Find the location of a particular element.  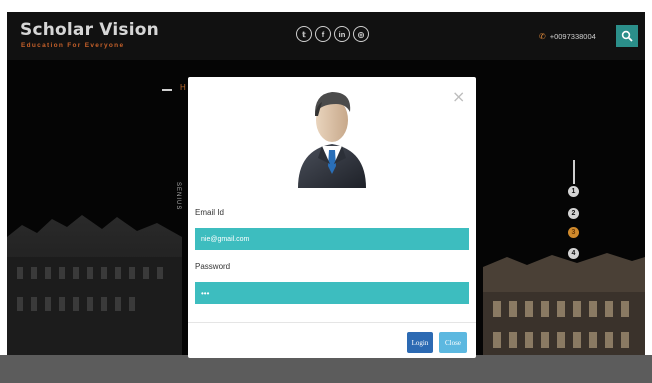

hero-heading-fragment: H is located at coordinates (183, 87).